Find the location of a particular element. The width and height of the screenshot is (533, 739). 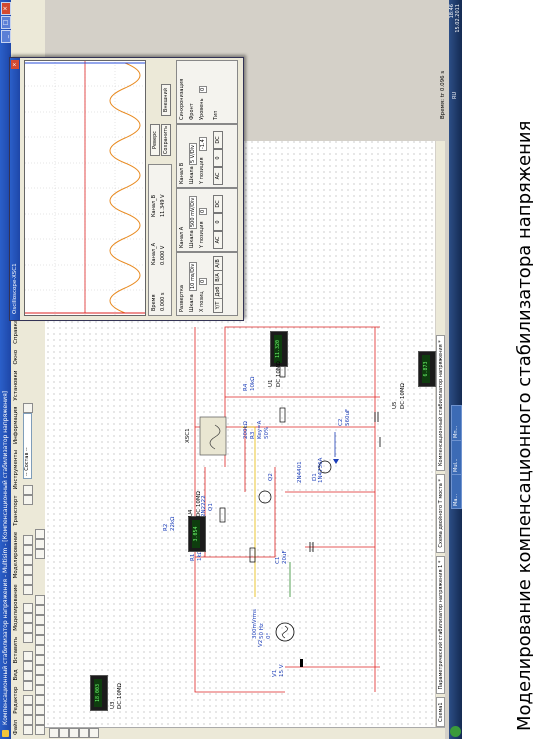

run-simulation-icon is located at coordinates (40, 554).